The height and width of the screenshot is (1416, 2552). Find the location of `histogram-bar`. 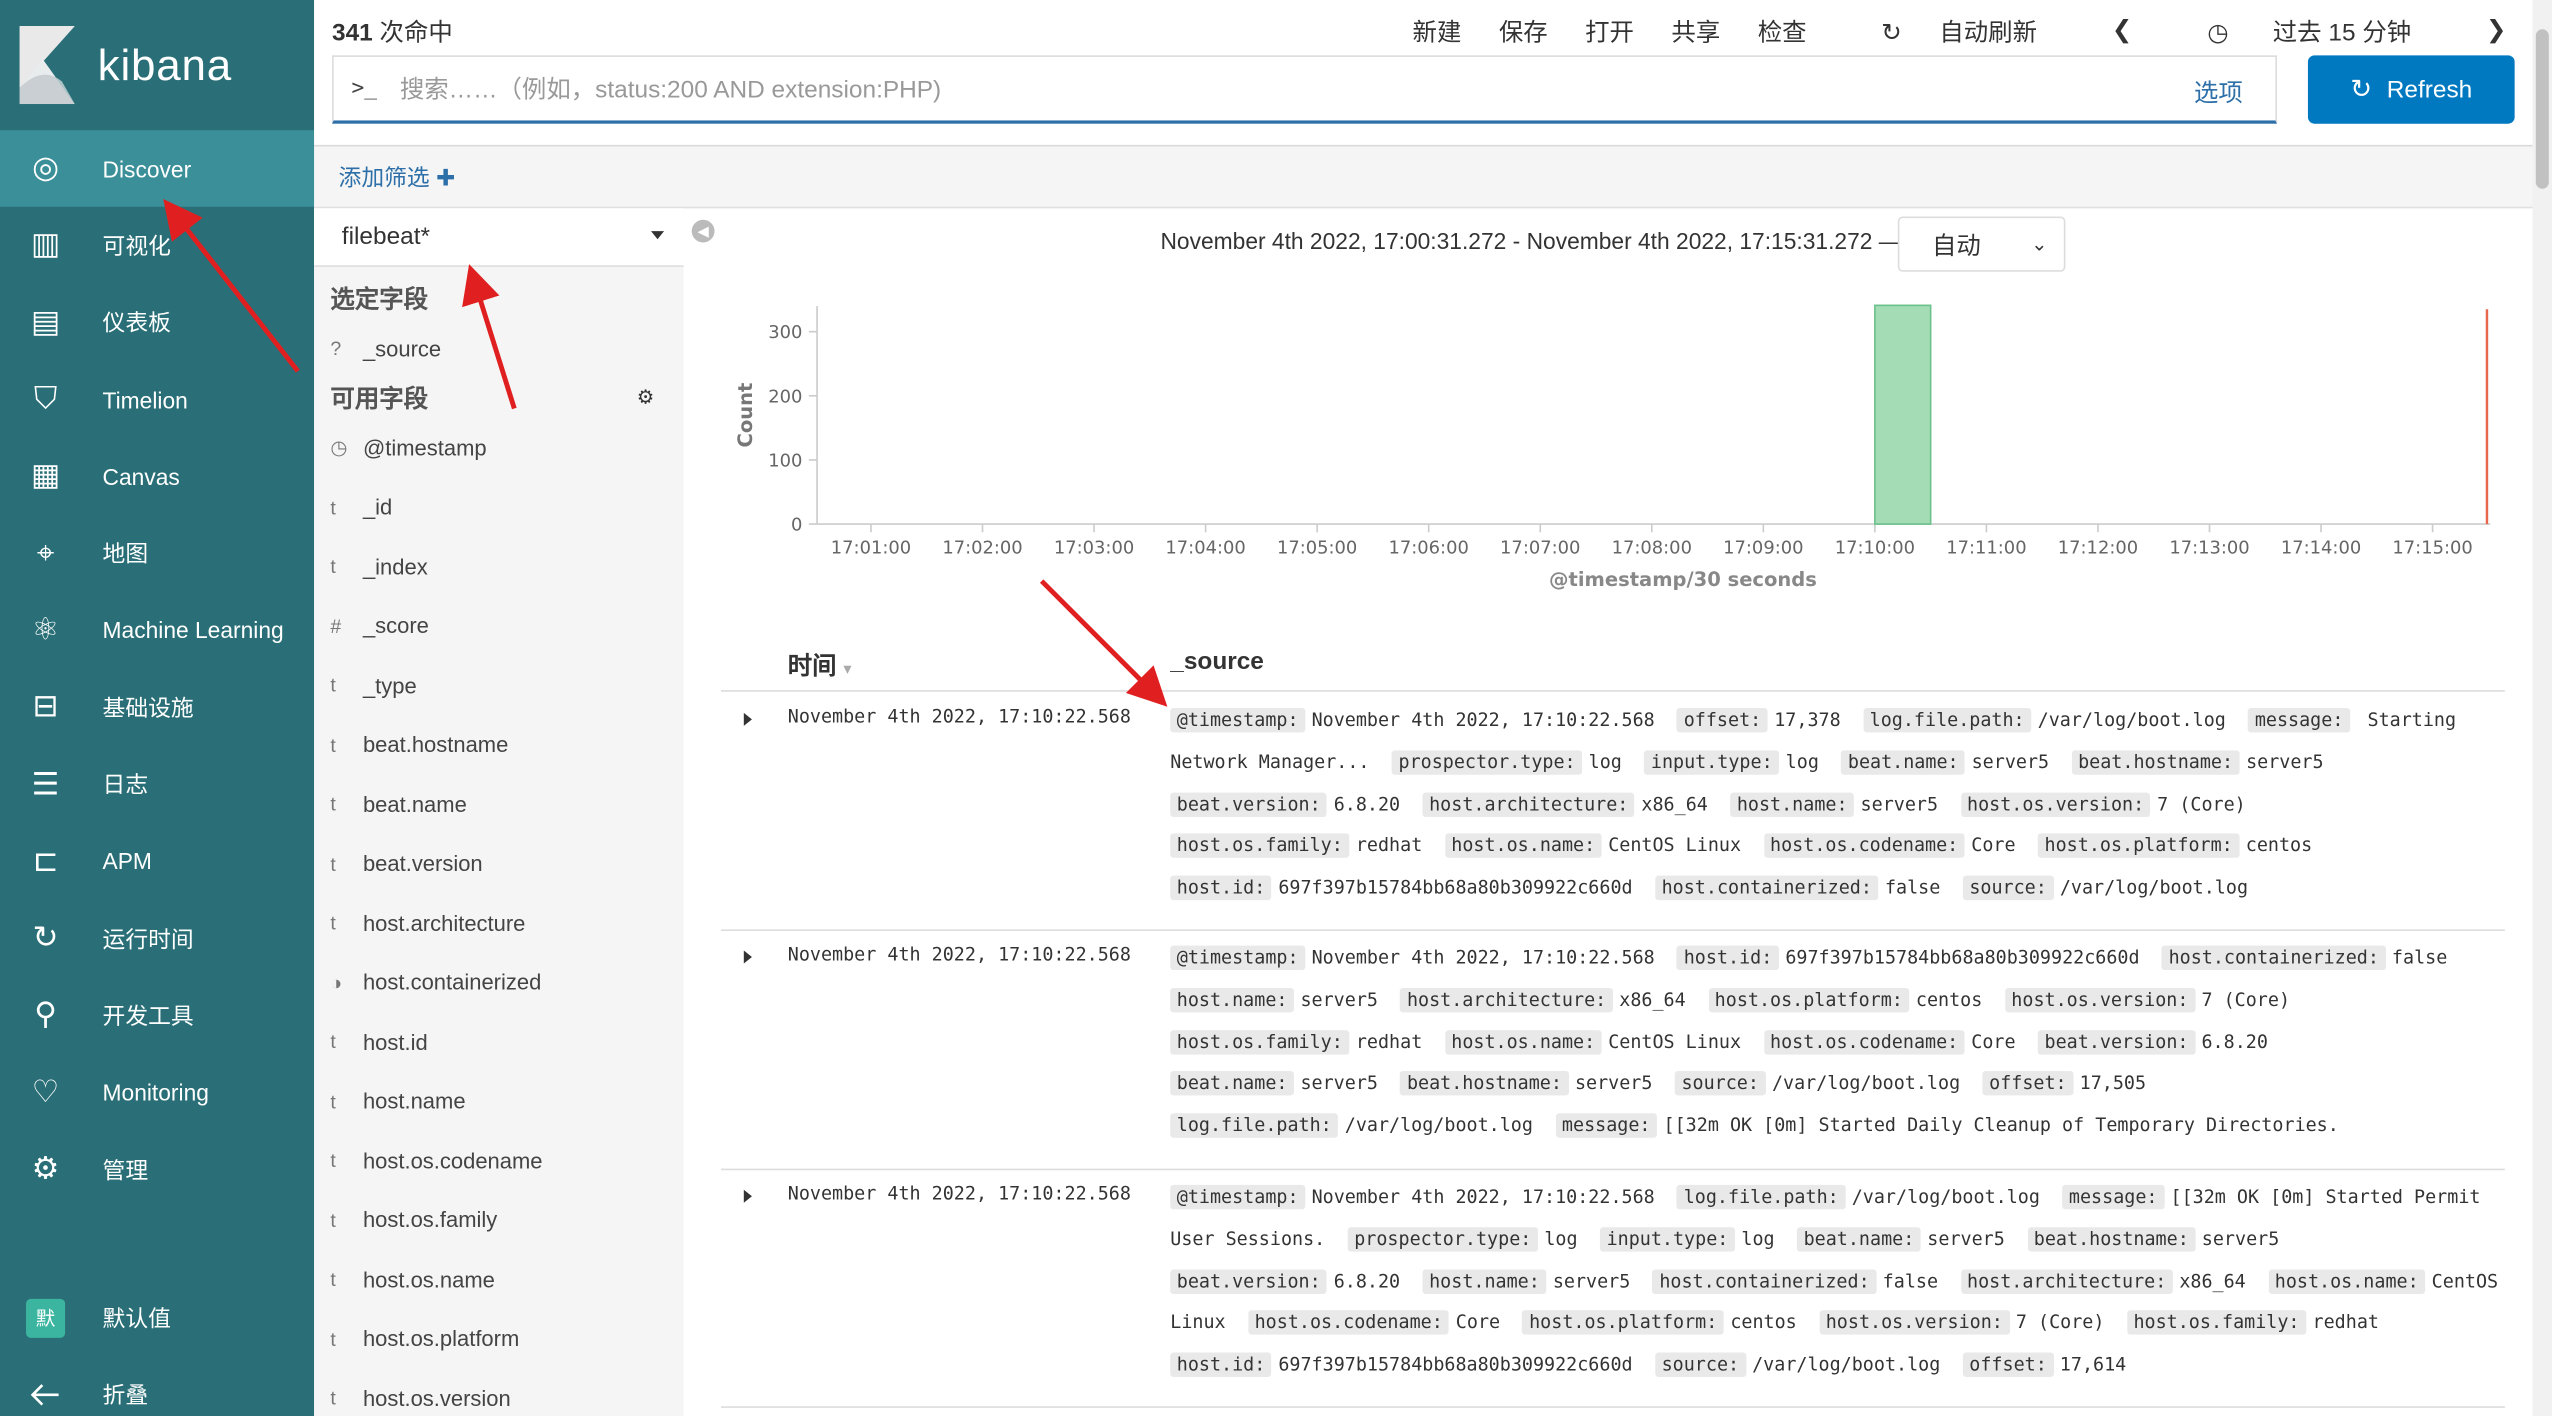

histogram-bar is located at coordinates (1903, 414).